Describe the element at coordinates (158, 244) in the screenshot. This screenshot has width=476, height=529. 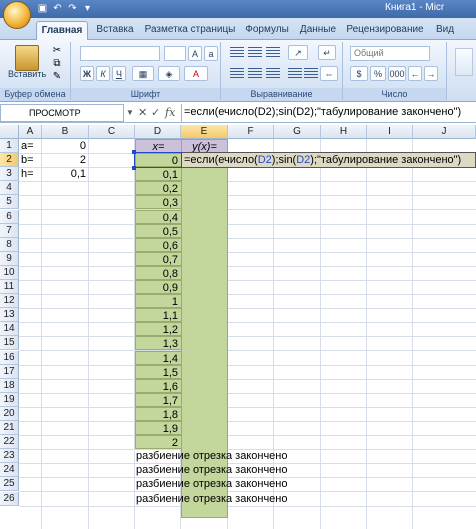
I see `x-value-cell: 0,6` at that location.